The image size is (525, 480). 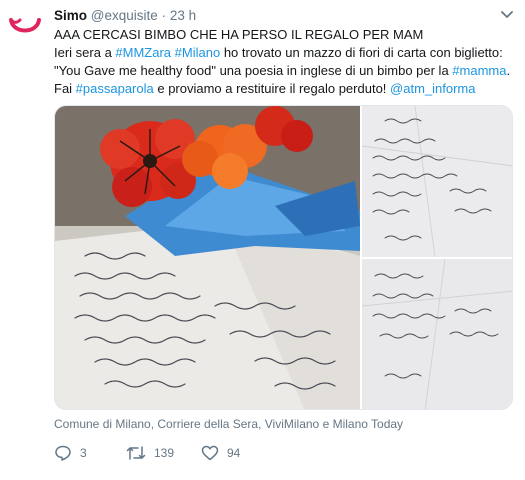 What do you see at coordinates (25, 25) in the screenshot?
I see `avatar` at bounding box center [25, 25].